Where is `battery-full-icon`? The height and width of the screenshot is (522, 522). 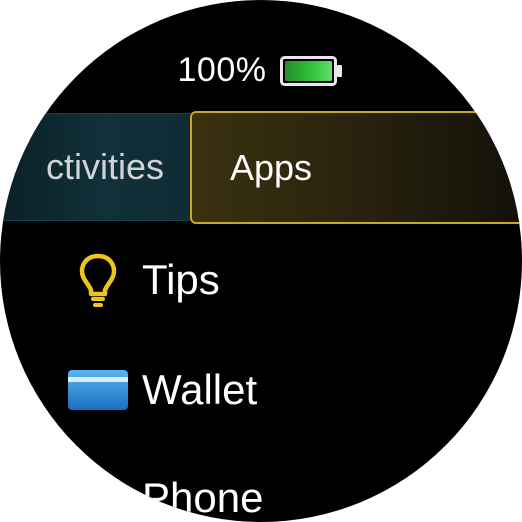 battery-full-icon is located at coordinates (311, 71).